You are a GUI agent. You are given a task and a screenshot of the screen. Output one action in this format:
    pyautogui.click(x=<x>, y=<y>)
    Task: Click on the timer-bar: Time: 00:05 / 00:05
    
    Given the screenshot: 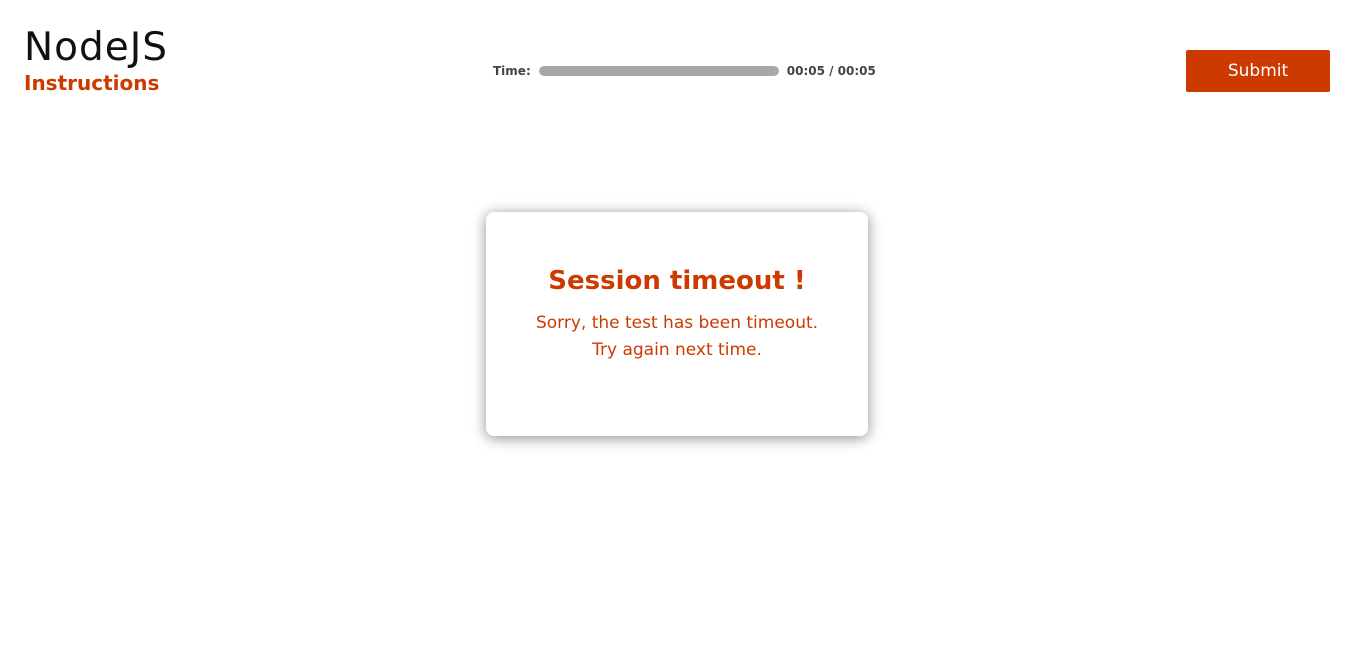 What is the action you would take?
    pyautogui.click(x=684, y=71)
    